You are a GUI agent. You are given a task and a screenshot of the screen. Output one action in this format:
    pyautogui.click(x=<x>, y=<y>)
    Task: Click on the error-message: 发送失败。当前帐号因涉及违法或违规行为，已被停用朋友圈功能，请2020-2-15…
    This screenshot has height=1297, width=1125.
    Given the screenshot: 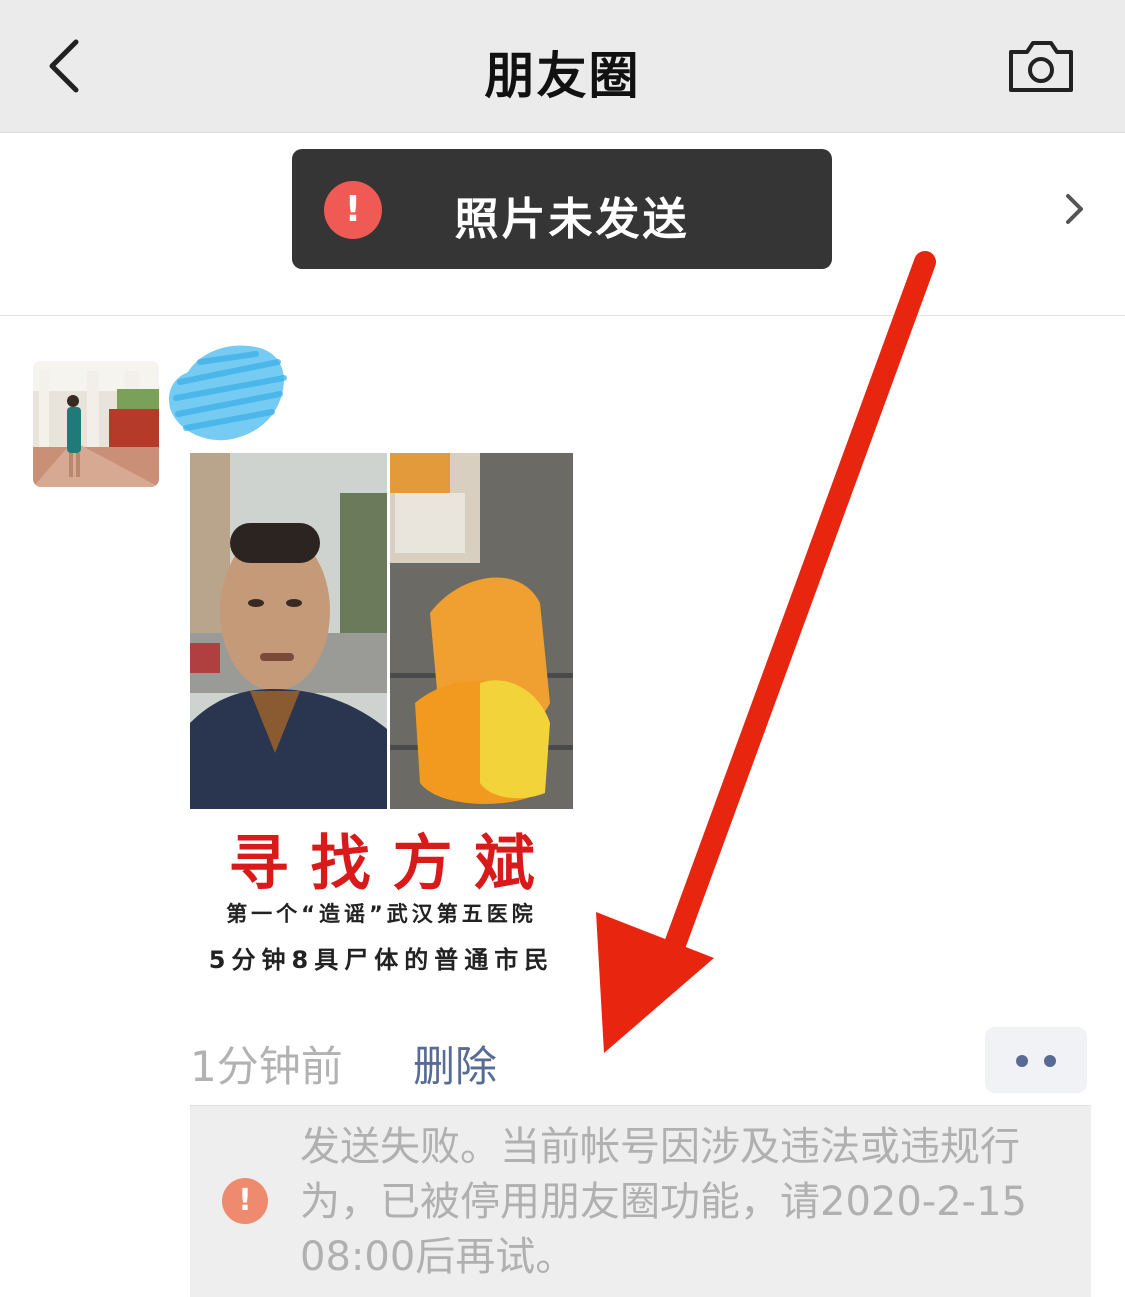 What is the action you would take?
    pyautogui.click(x=664, y=1202)
    